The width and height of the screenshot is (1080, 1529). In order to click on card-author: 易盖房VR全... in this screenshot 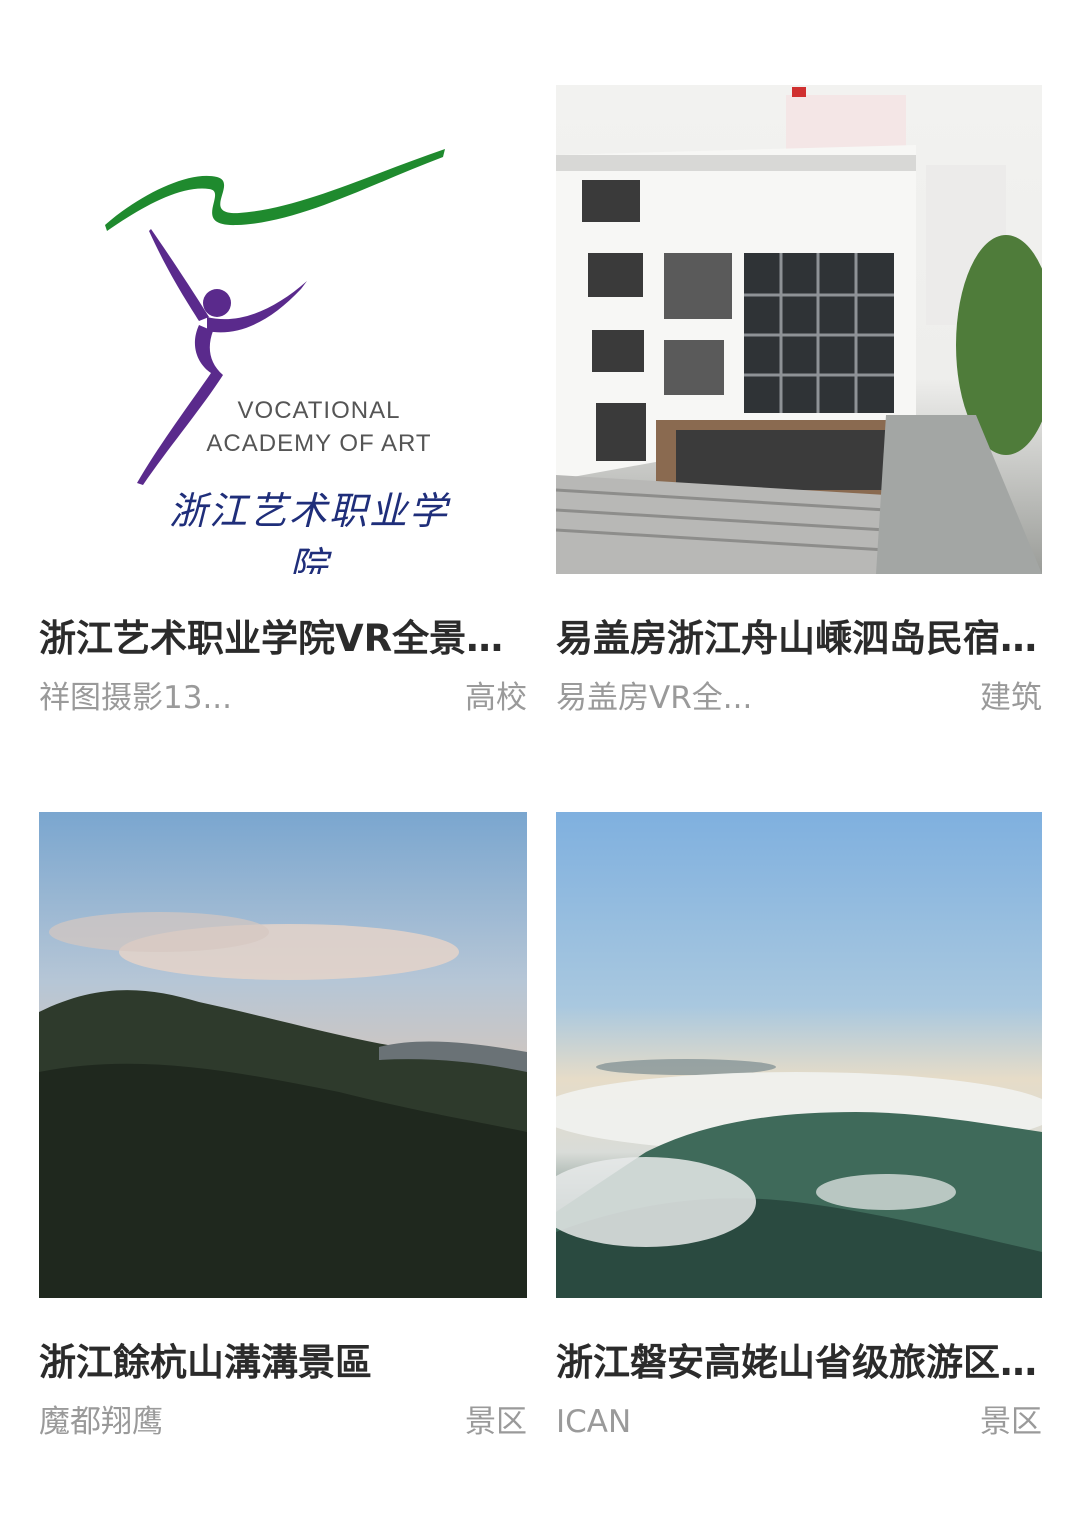, I will do `click(654, 698)`.